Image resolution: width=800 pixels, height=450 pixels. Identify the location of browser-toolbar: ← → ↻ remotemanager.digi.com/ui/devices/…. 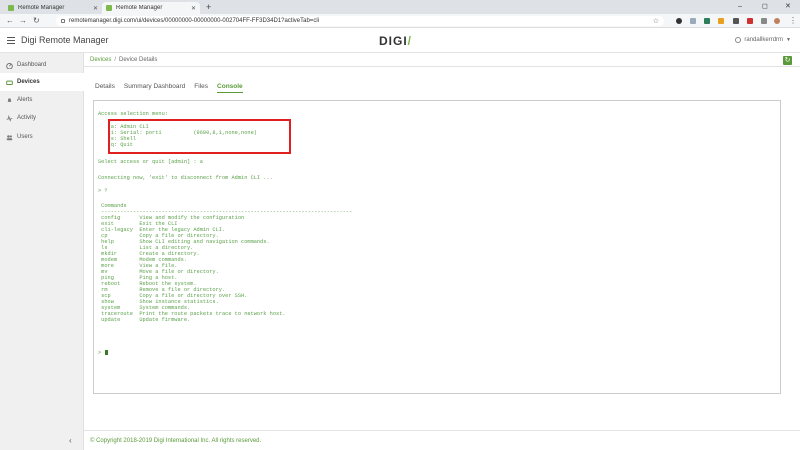
(400, 21).